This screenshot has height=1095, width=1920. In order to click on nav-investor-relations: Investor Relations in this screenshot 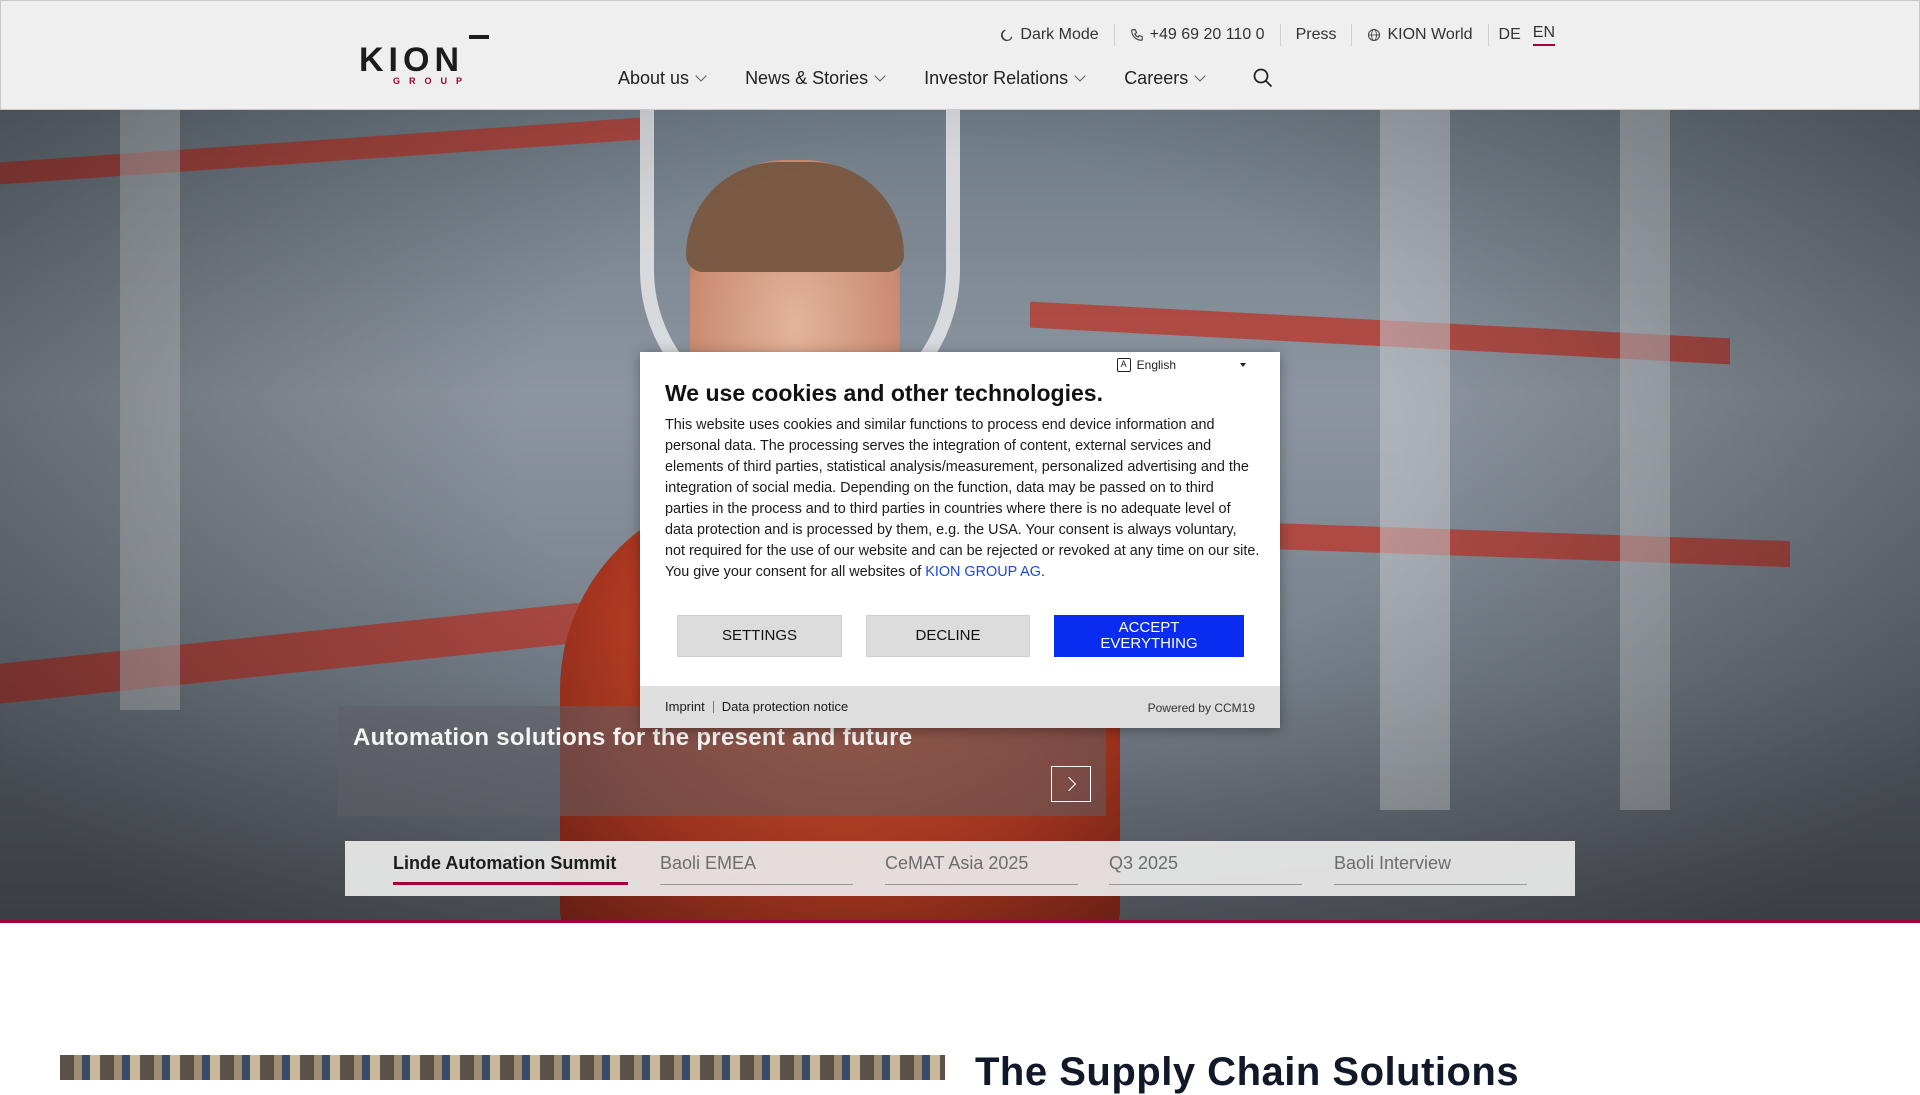, I will do `click(1005, 78)`.